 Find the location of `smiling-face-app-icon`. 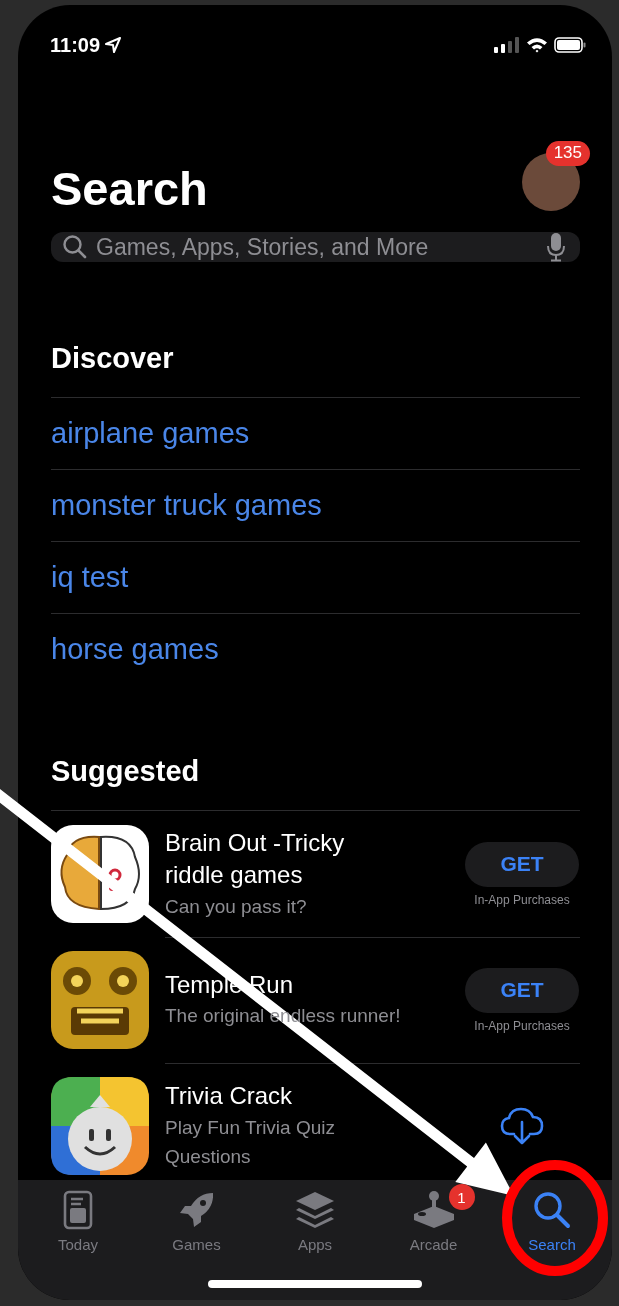

smiling-face-app-icon is located at coordinates (100, 1126).